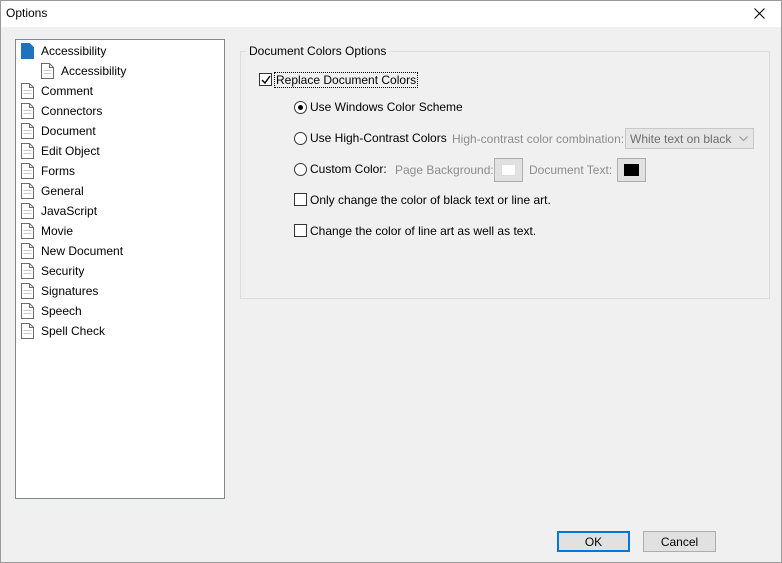 Image resolution: width=782 pixels, height=563 pixels. I want to click on ok-button: OK, so click(593, 541).